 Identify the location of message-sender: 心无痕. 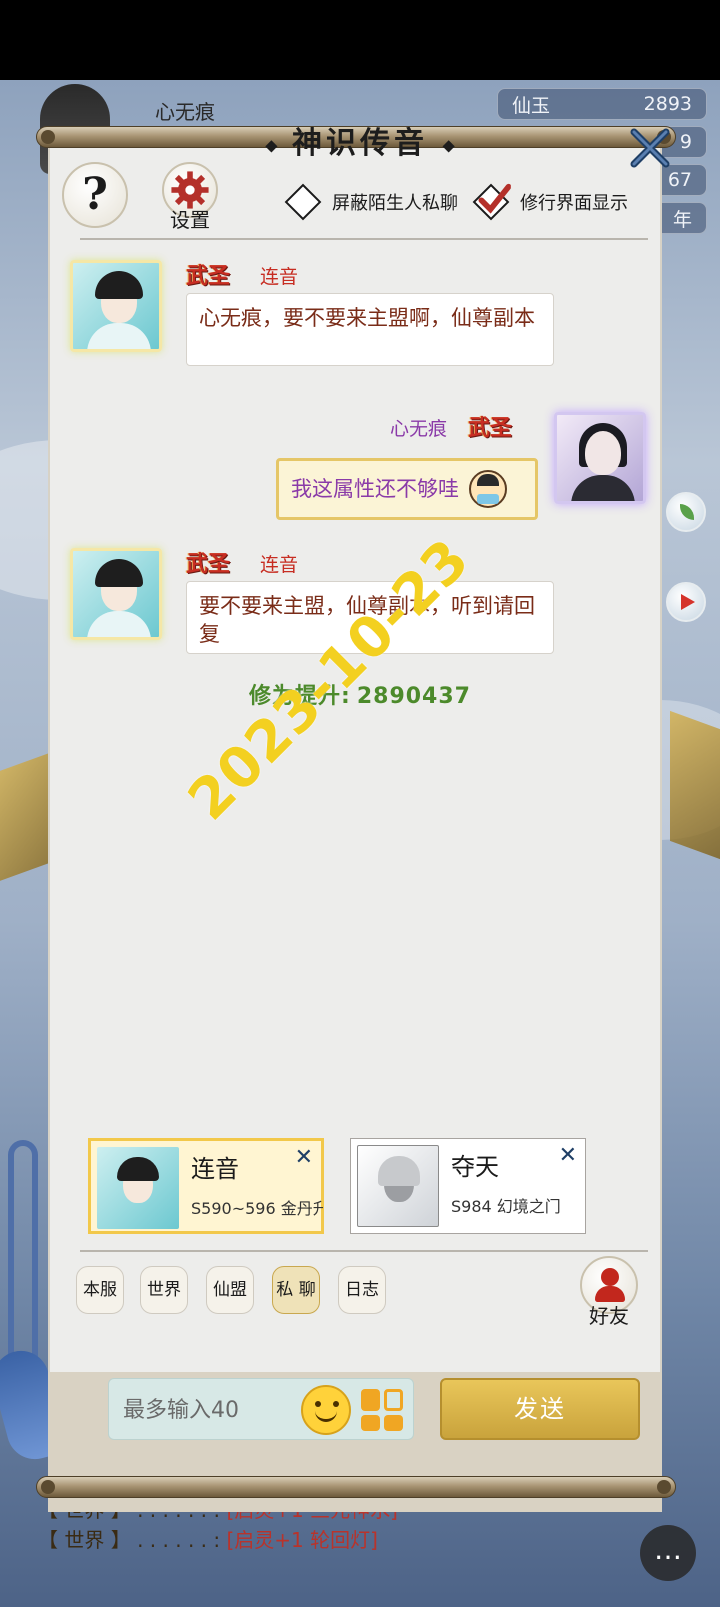
(418, 427).